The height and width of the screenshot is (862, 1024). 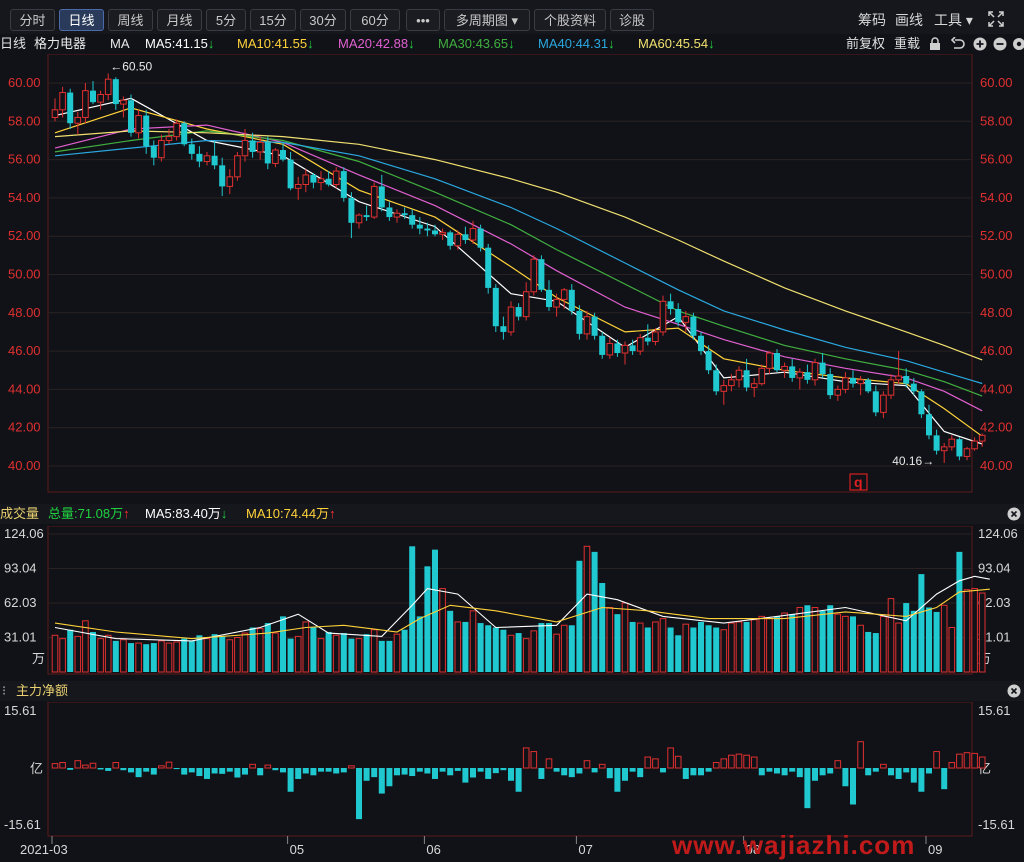 What do you see at coordinates (226, 20) in the screenshot?
I see `period-btn-4: 5分` at bounding box center [226, 20].